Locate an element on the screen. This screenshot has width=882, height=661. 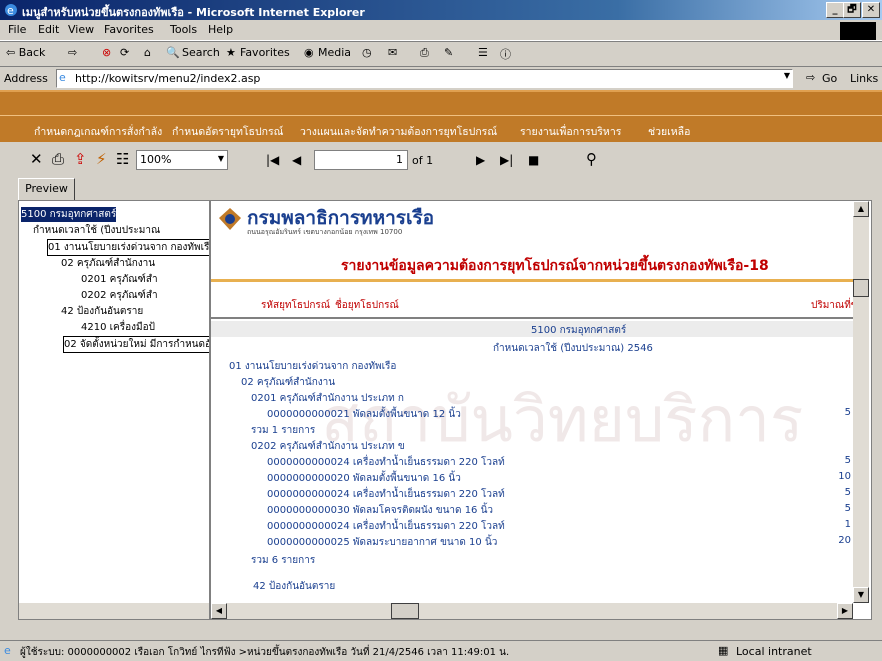
tree-item-0201: 0201 ครุภัณฑ์สำ is located at coordinates (119, 279).